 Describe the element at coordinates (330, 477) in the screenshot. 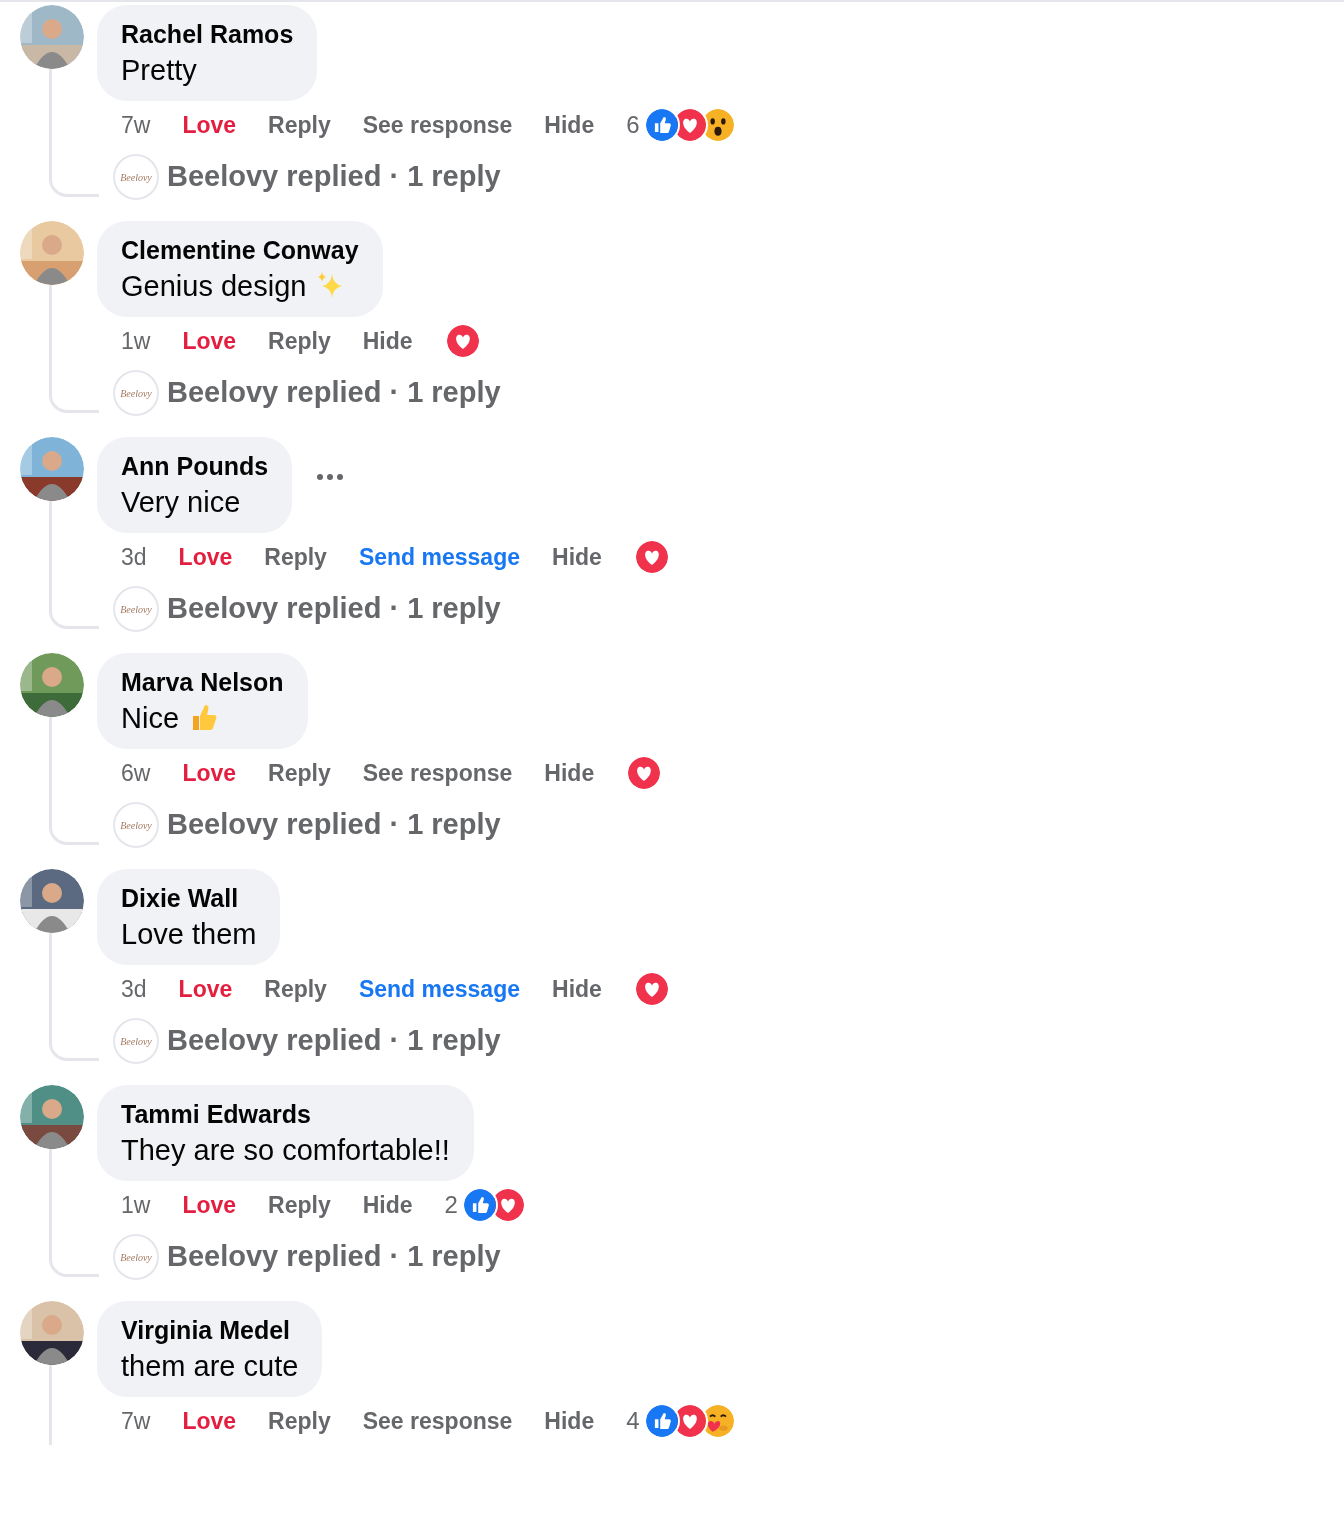

I see `more-icon` at that location.